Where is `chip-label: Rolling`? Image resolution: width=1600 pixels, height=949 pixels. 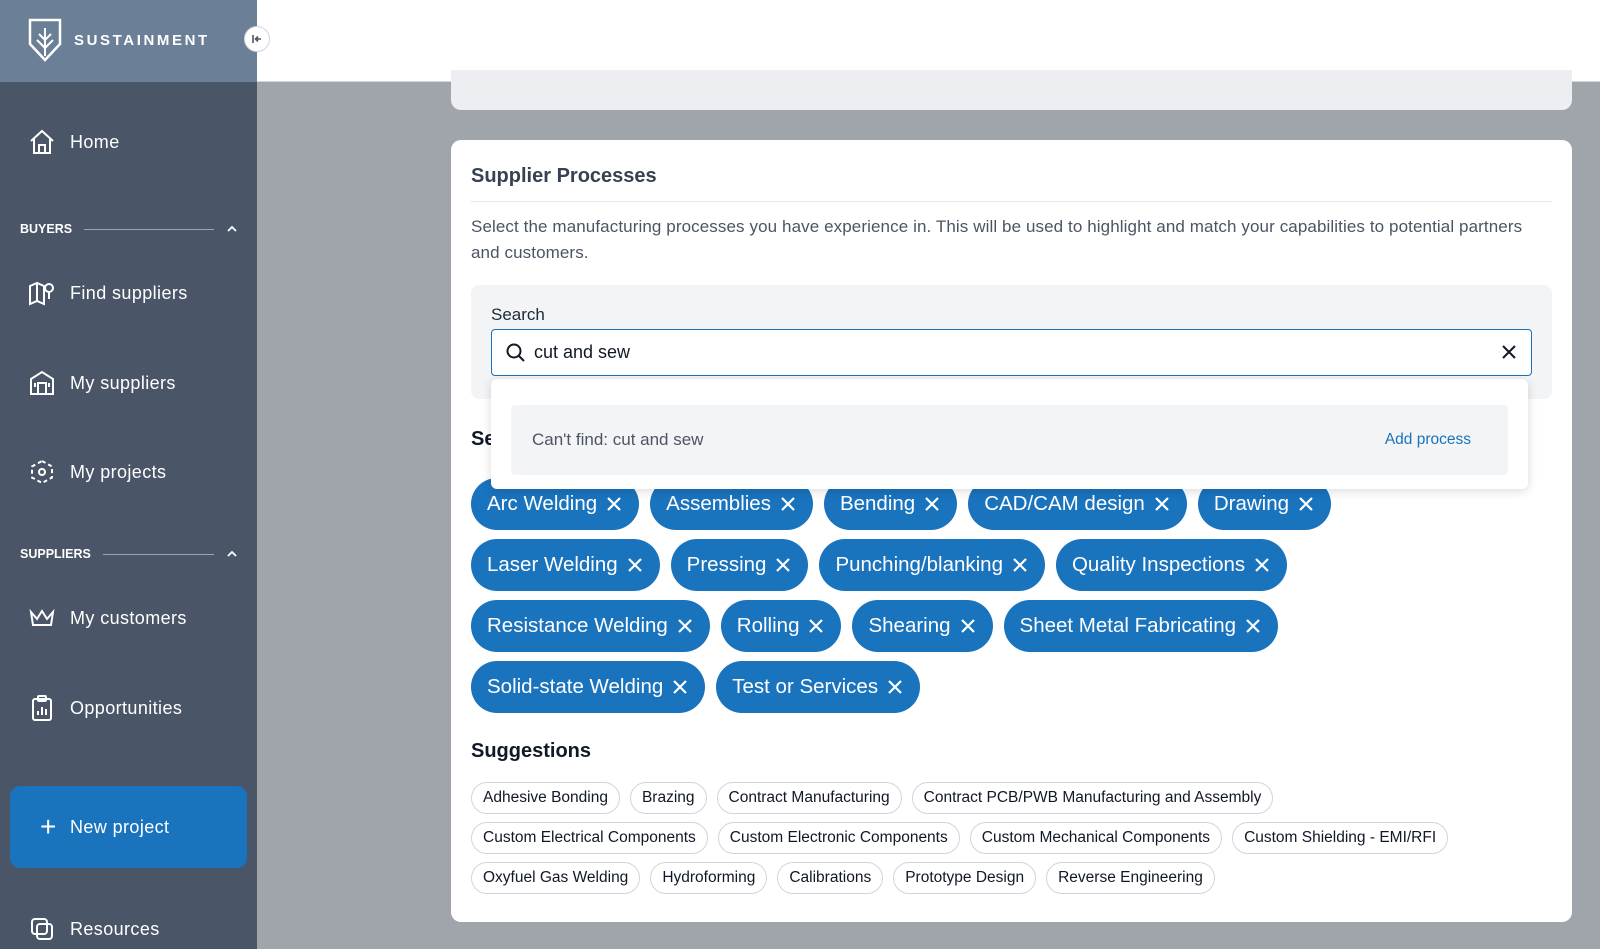
chip-label: Rolling is located at coordinates (768, 625).